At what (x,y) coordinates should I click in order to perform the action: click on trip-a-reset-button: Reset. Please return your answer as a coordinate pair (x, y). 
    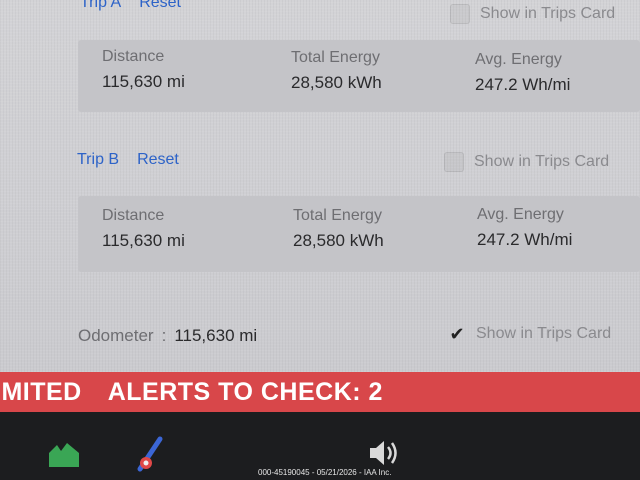
    Looking at the image, I should click on (160, 6).